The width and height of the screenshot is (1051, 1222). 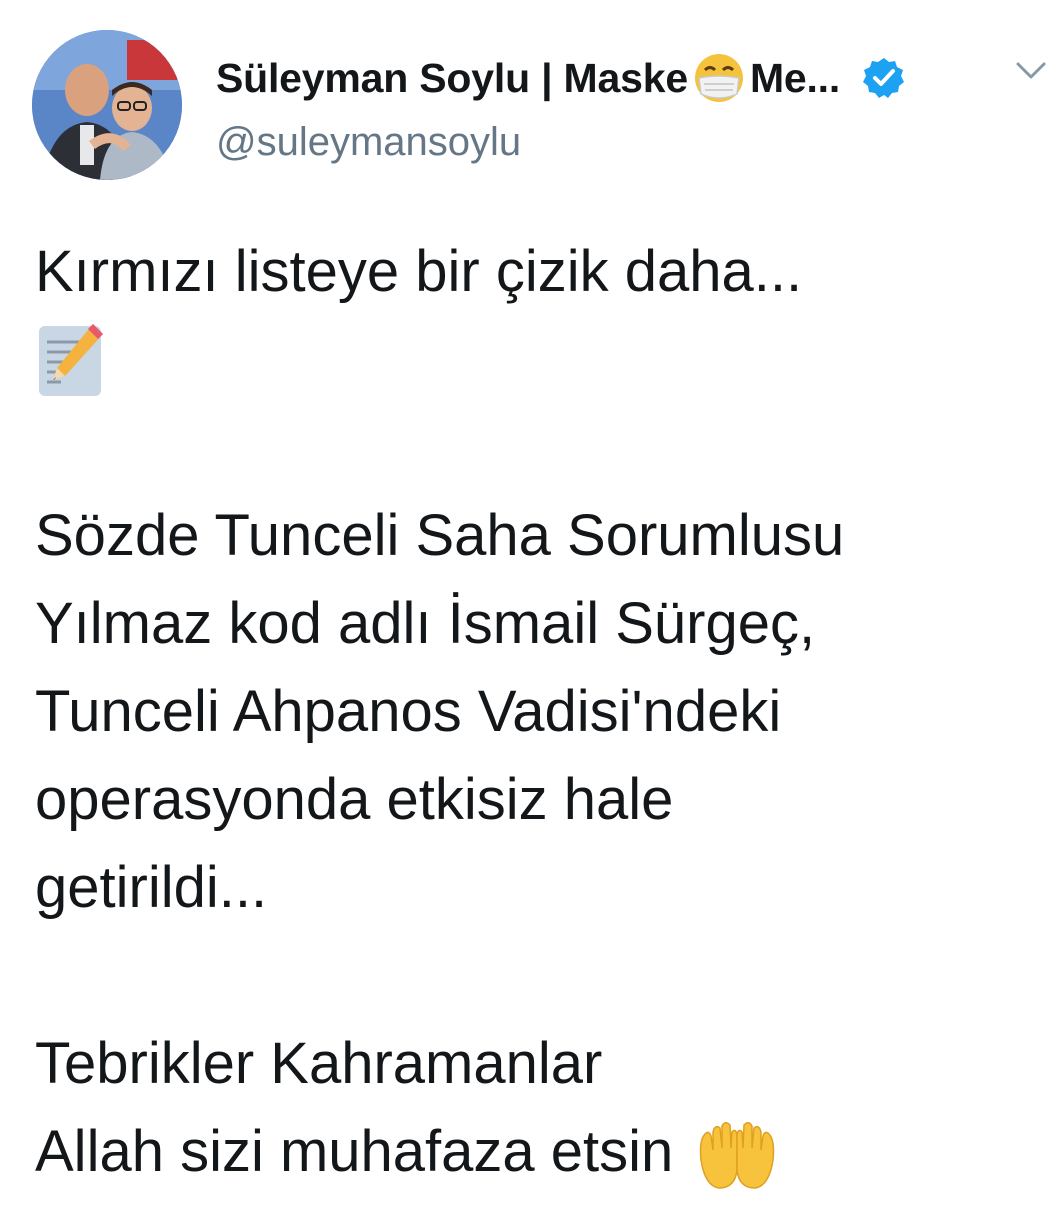 I want to click on avatar-image, so click(x=107, y=105).